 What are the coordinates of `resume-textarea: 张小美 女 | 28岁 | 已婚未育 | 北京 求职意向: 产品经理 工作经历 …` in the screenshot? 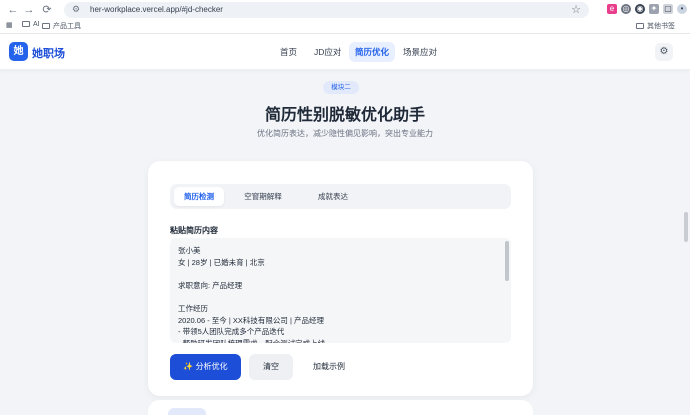 It's located at (340, 290).